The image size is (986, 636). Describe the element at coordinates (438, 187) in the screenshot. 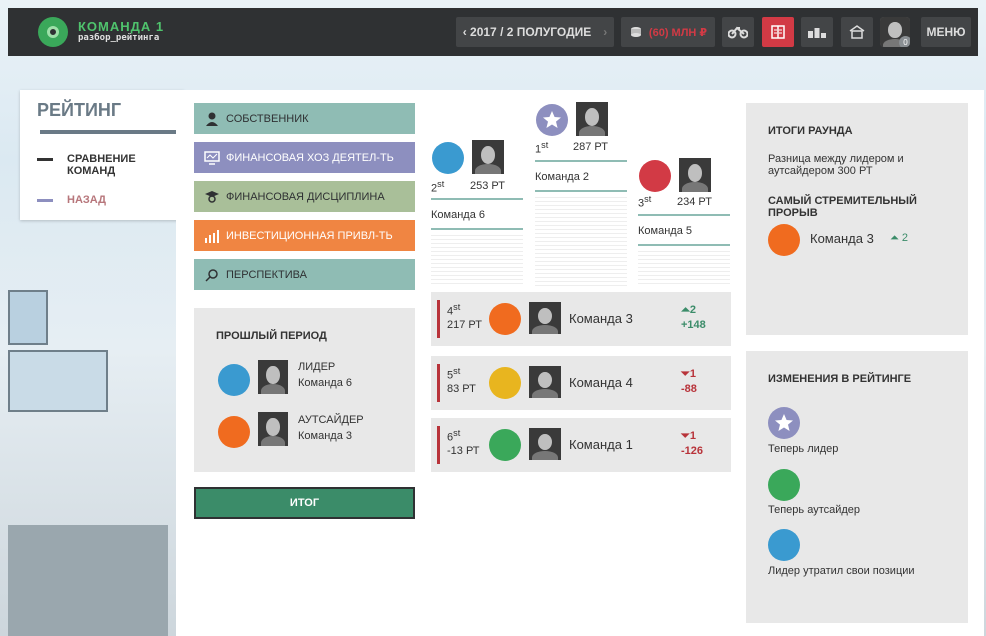

I see `podium-2-place: 2st` at that location.